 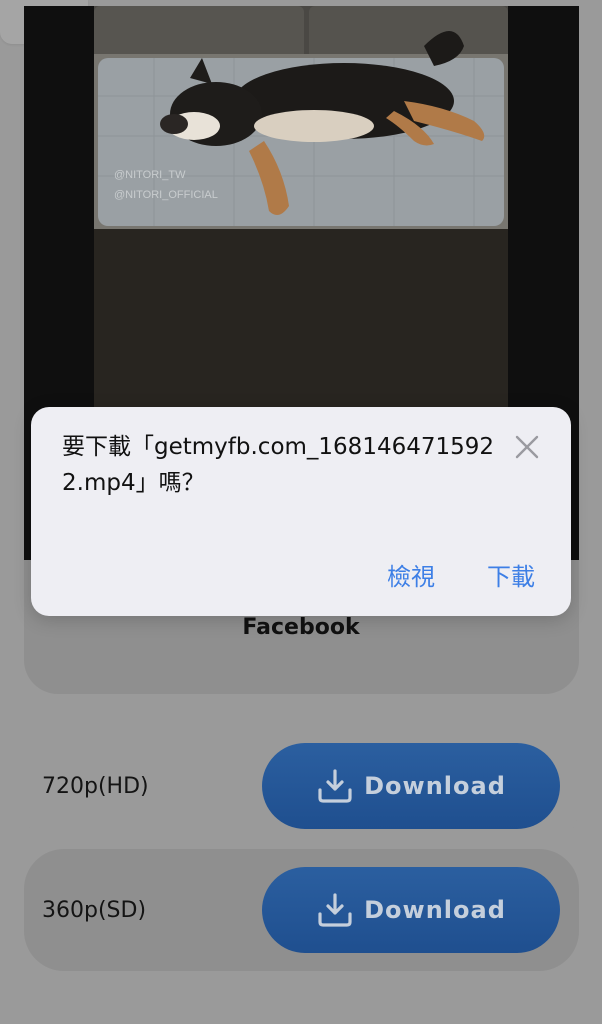 What do you see at coordinates (94, 910) in the screenshot?
I see `quality-label: 360p(SD)` at bounding box center [94, 910].